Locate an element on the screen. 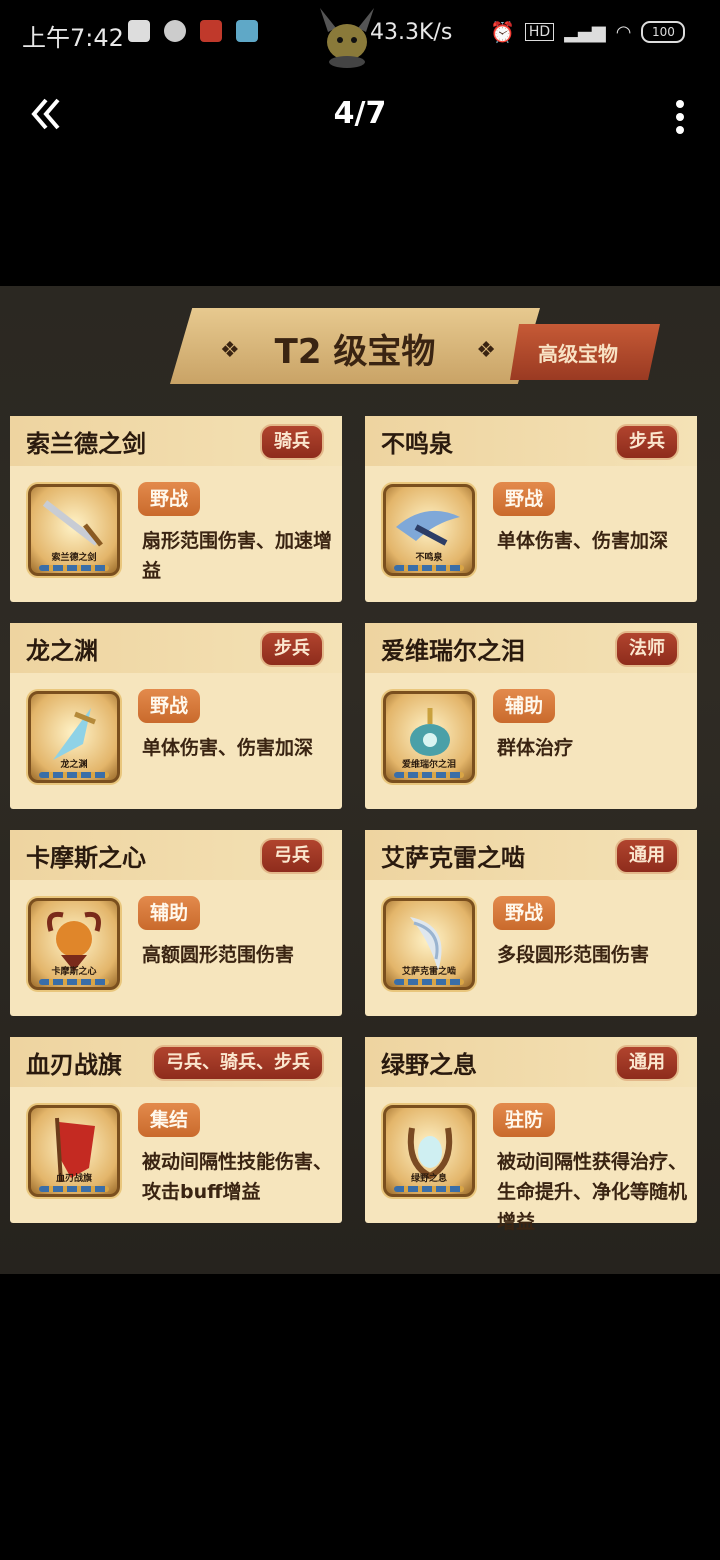 The width and height of the screenshot is (720, 1560). icon-caption: 不鸣泉 is located at coordinates (429, 558).